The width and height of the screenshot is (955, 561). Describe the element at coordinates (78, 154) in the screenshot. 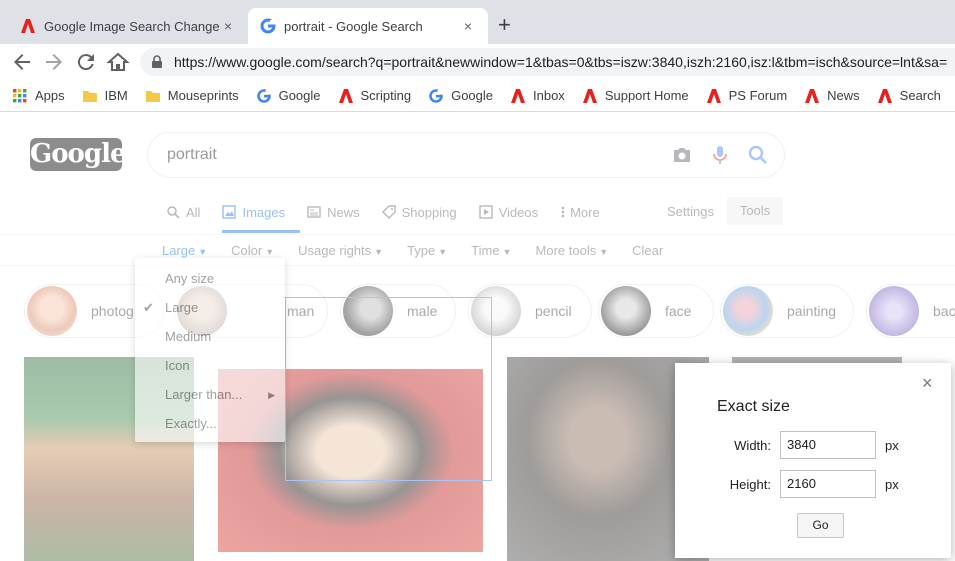

I see `google-doodle-logo: Google` at that location.